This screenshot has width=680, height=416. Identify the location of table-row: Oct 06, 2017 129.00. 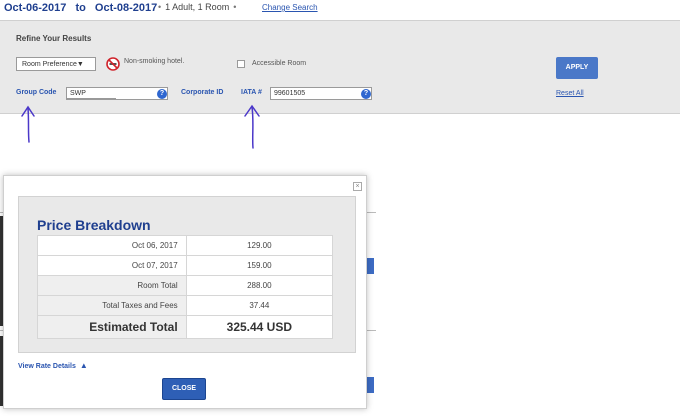
(185, 245).